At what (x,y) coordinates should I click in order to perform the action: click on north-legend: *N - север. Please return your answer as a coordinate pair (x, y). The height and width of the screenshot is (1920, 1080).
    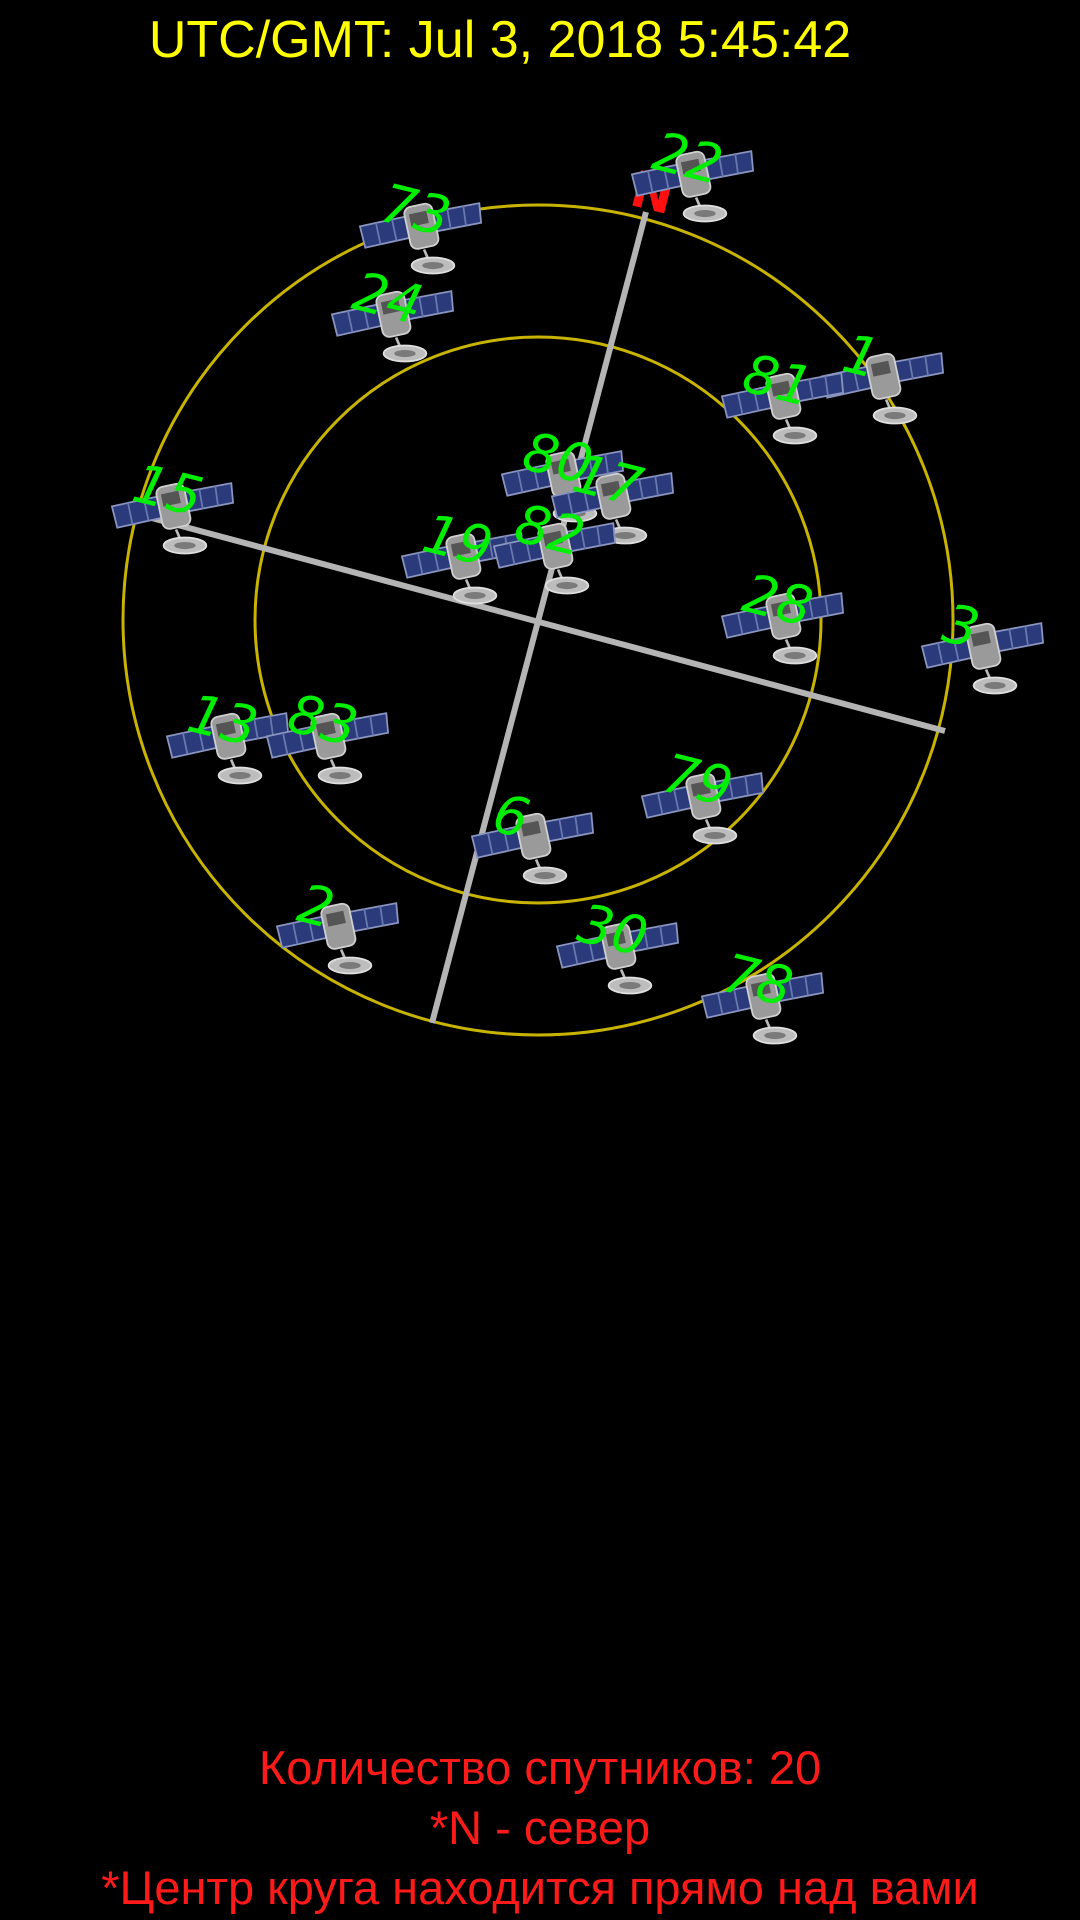
    Looking at the image, I should click on (540, 1827).